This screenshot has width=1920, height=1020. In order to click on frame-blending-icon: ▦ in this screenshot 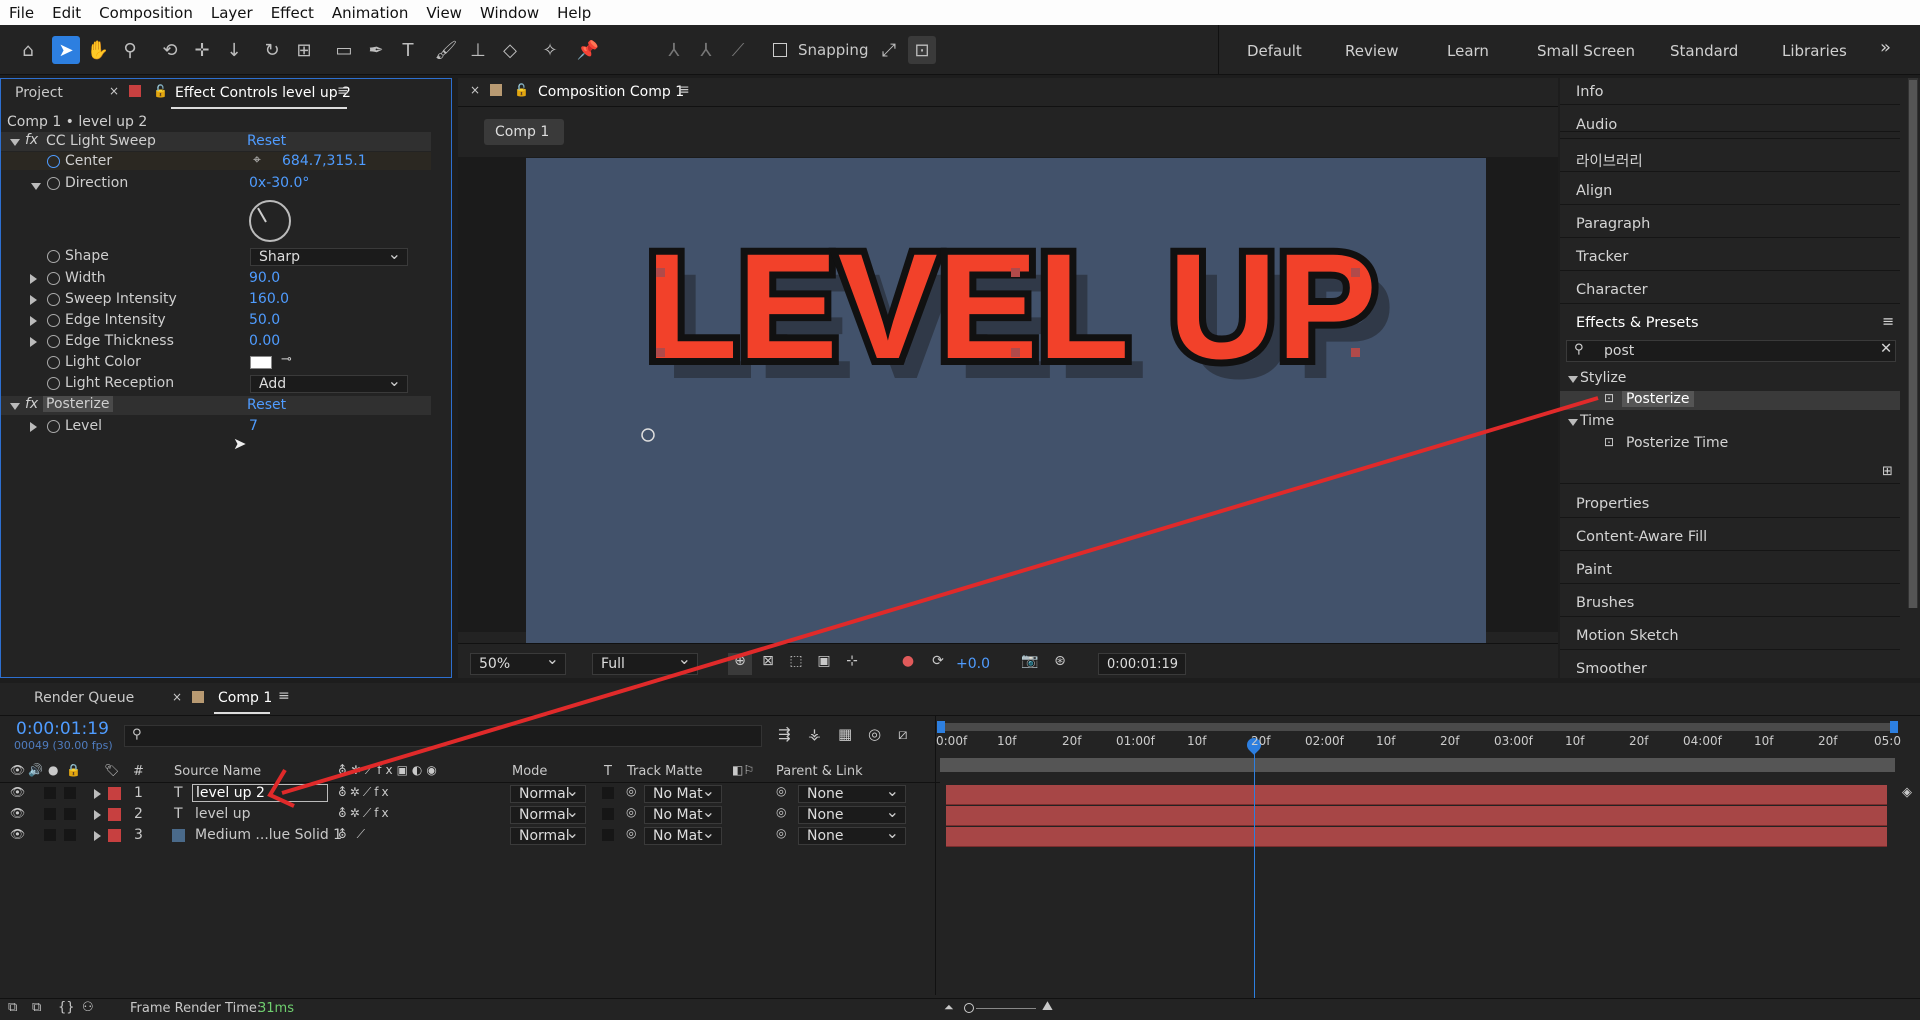, I will do `click(845, 734)`.